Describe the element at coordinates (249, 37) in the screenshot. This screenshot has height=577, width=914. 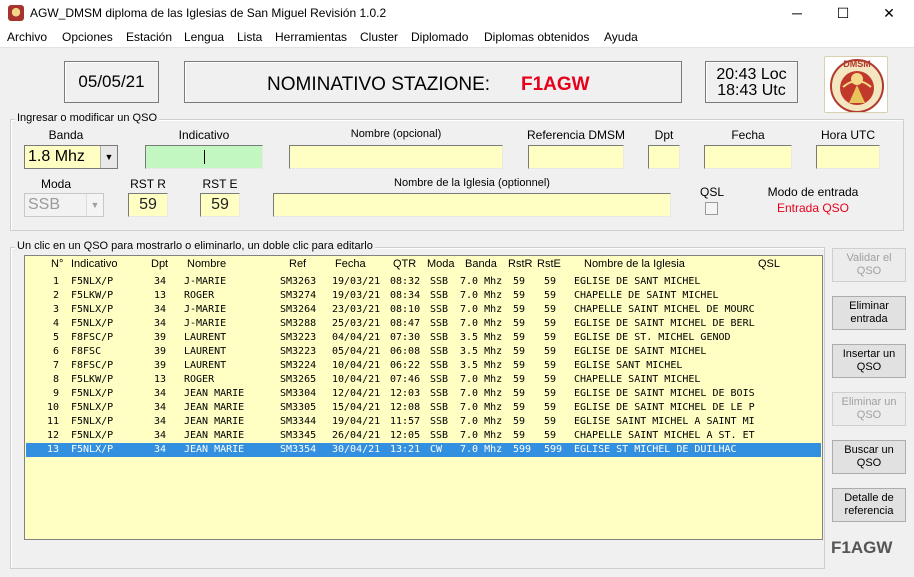
I see `menu-lista: Lista` at that location.